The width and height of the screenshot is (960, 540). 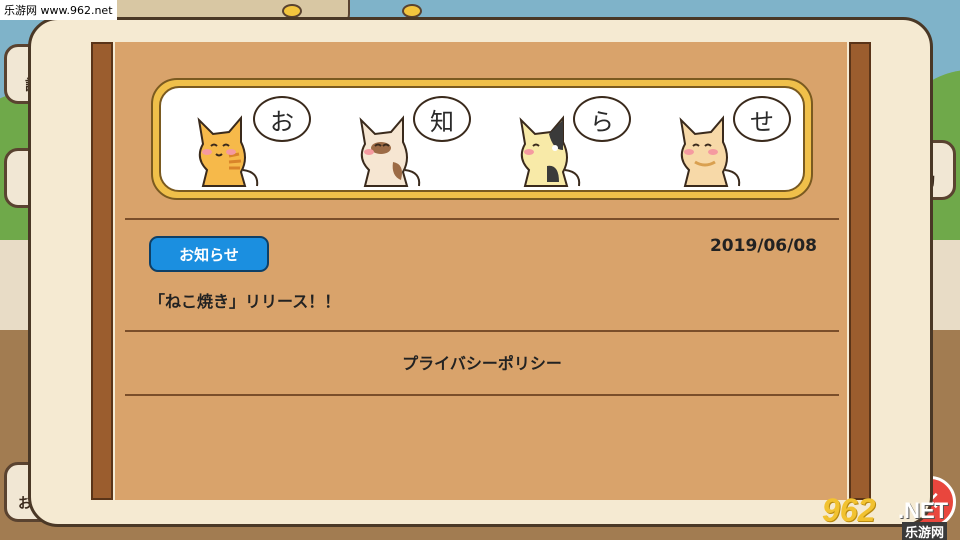 What do you see at coordinates (888, 516) in the screenshot?
I see `watermark-logo: 962 .NET 乐游网` at bounding box center [888, 516].